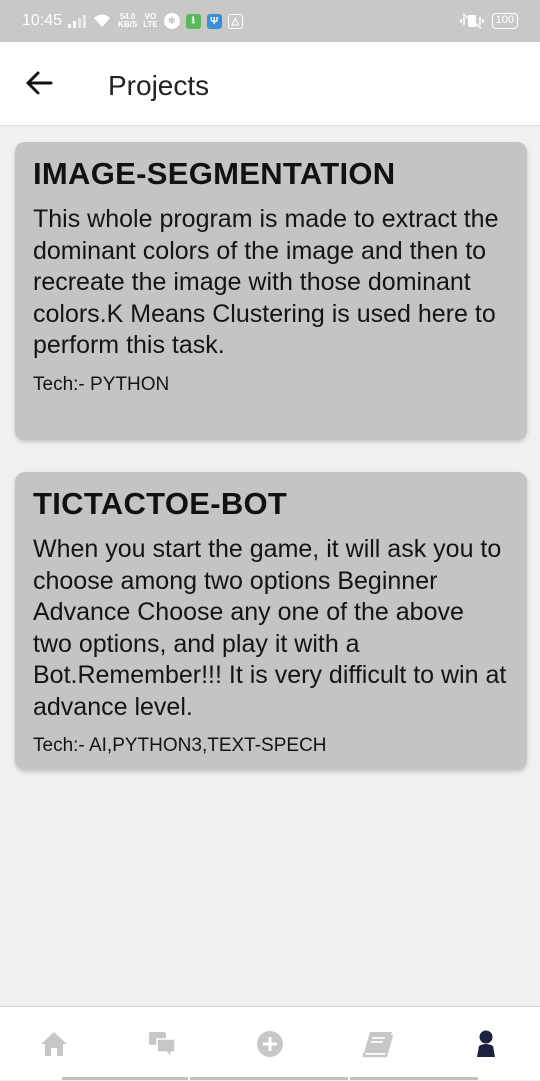  I want to click on bottom-nav, so click(270, 1043).